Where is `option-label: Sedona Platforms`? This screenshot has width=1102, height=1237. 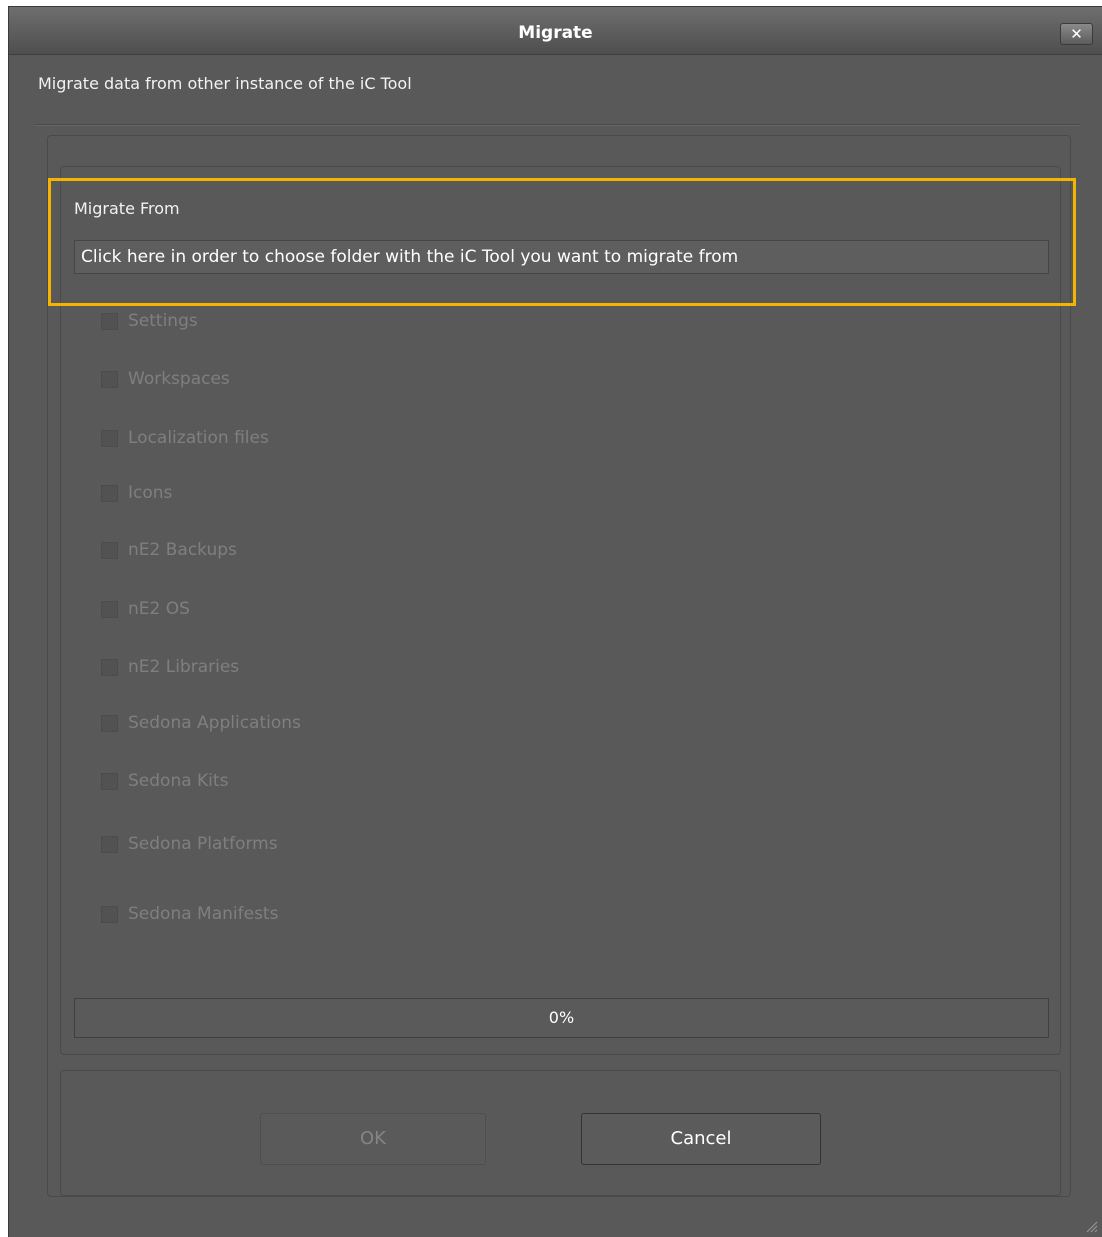 option-label: Sedona Platforms is located at coordinates (203, 844).